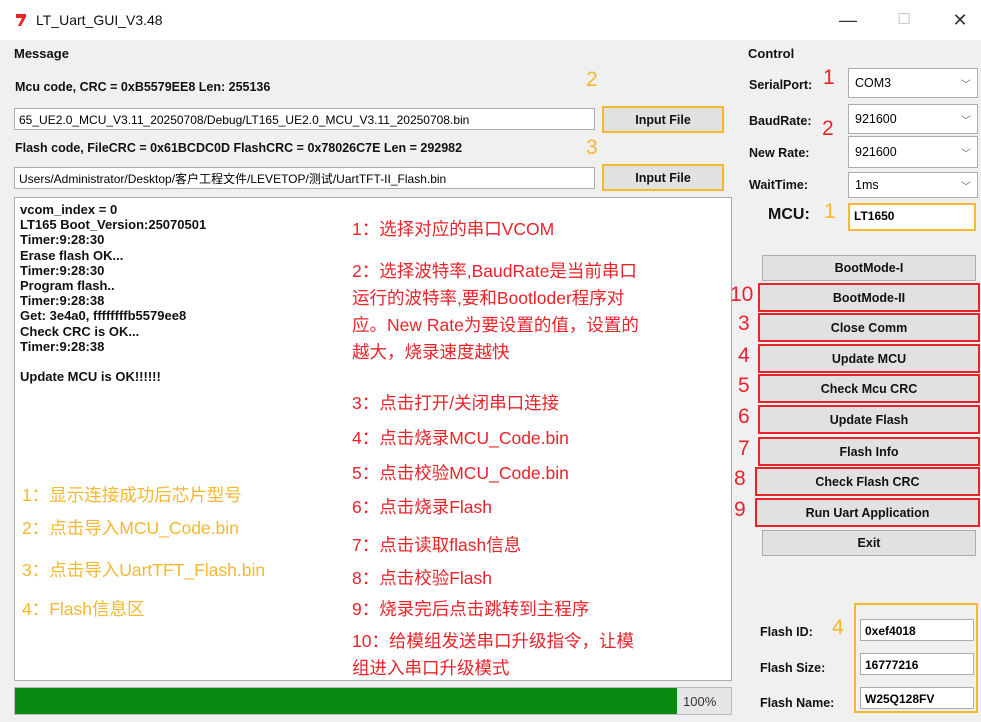 The height and width of the screenshot is (722, 981). Describe the element at coordinates (873, 83) in the screenshot. I see `serial-port-value: COM3` at that location.